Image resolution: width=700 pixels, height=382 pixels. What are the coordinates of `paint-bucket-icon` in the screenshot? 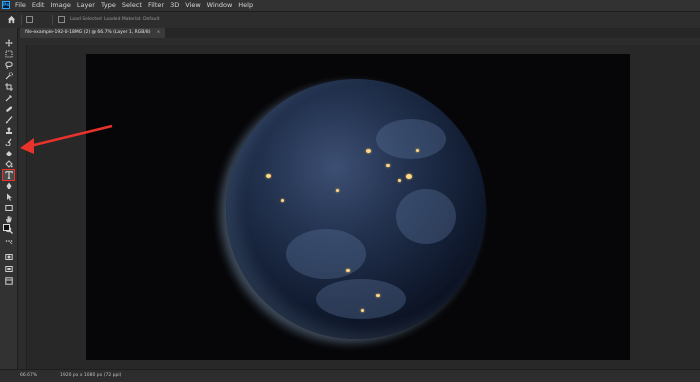 It's located at (8, 164).